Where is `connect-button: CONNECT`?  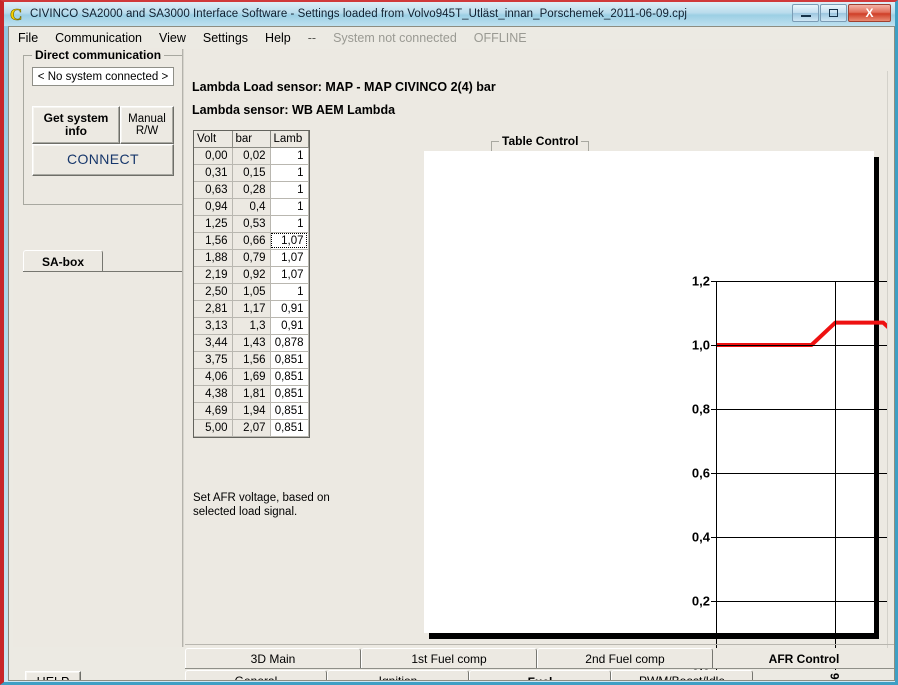 connect-button: CONNECT is located at coordinates (103, 160).